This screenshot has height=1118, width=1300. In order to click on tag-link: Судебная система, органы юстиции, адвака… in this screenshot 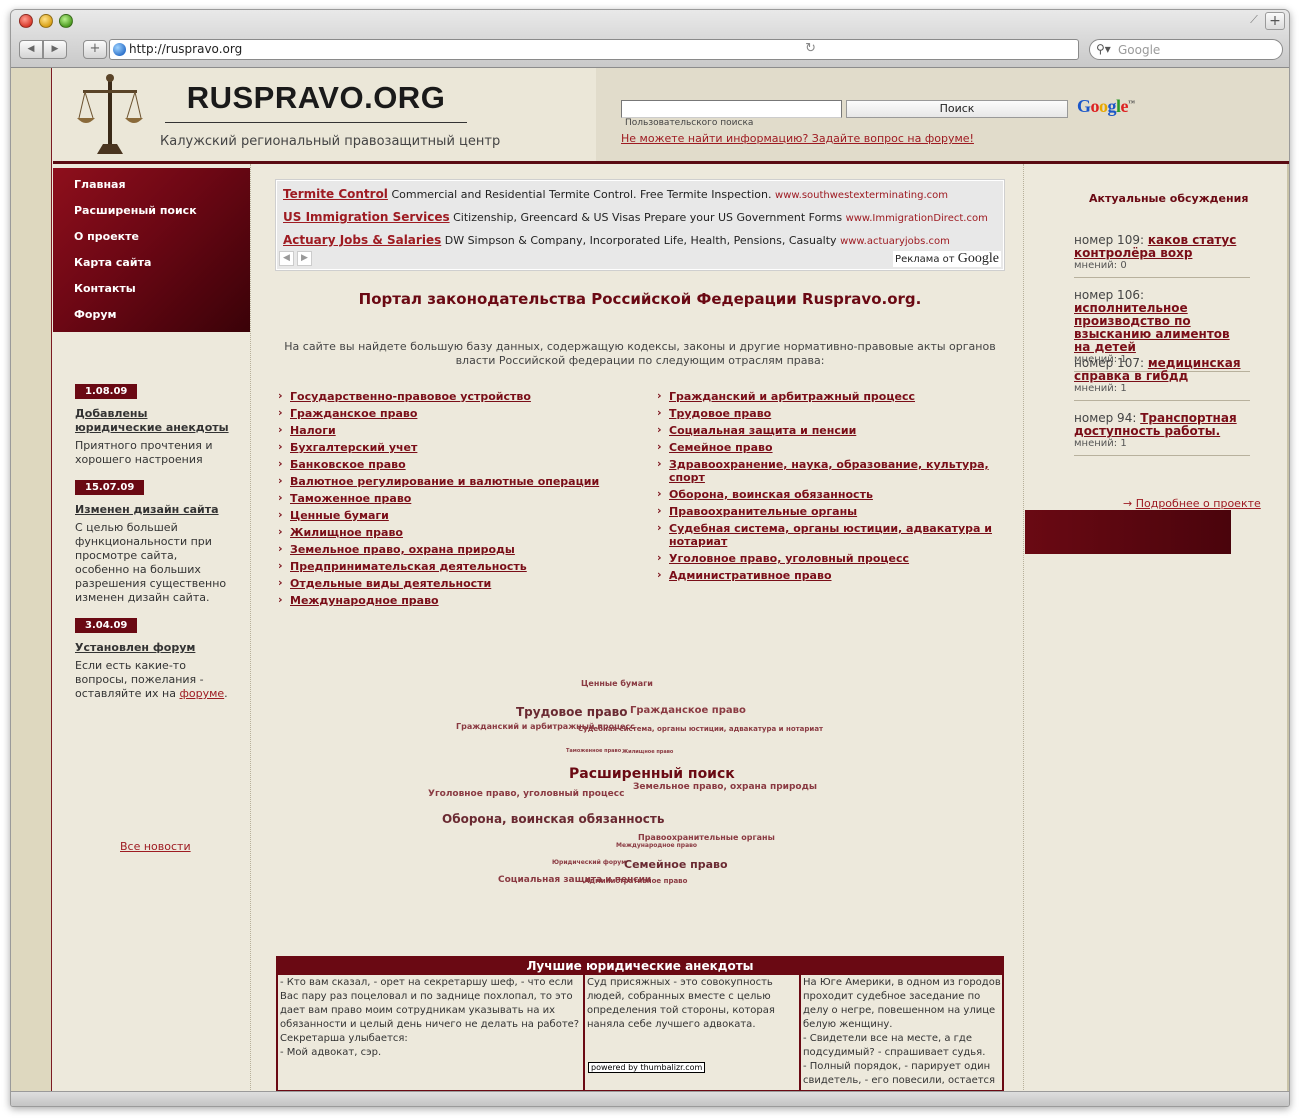, I will do `click(700, 729)`.